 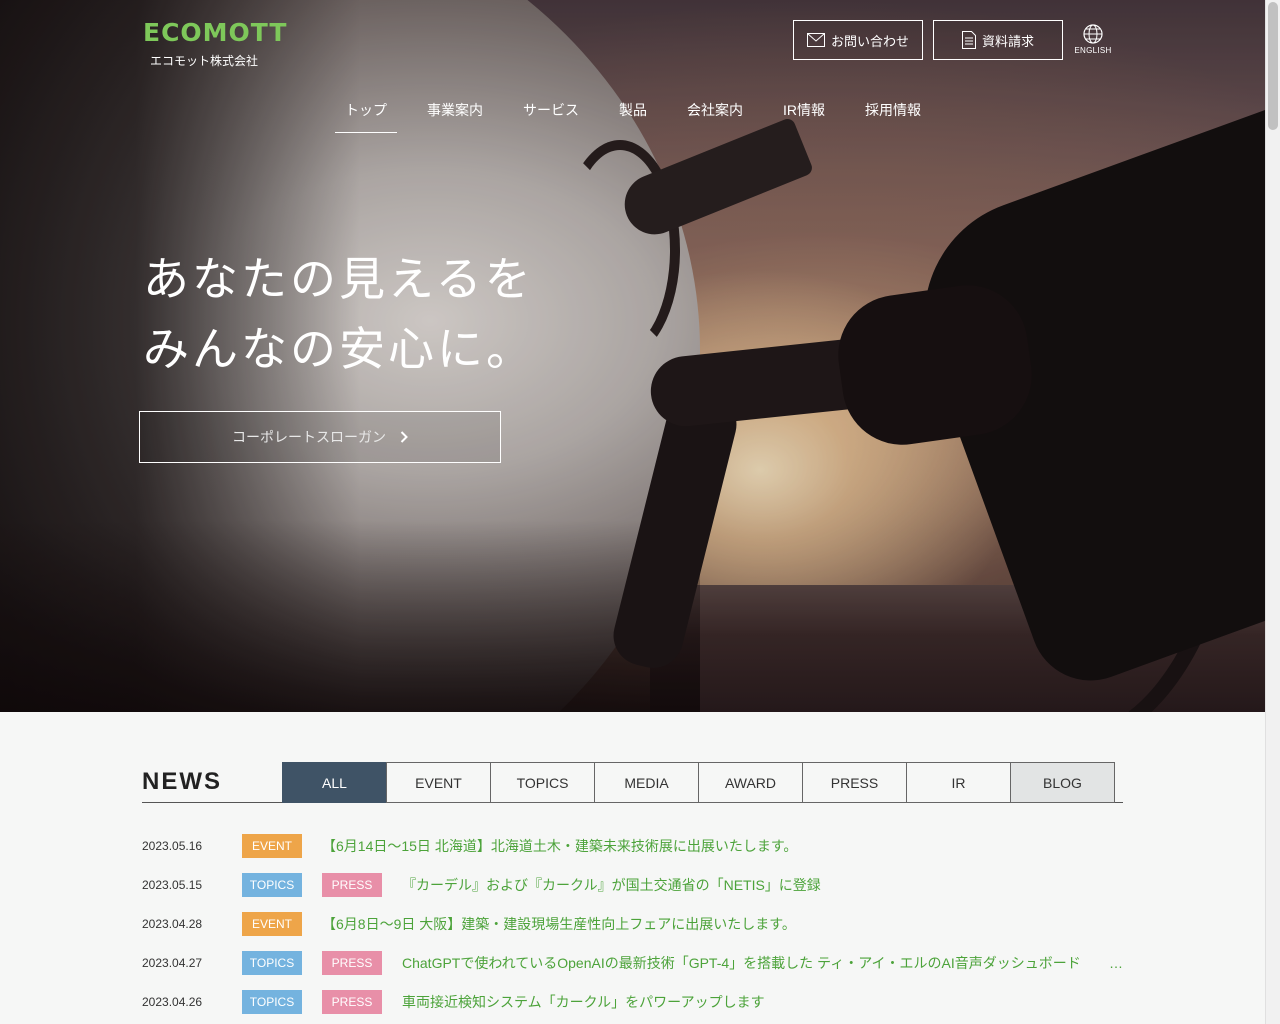 I want to click on news-link: 【6月14日～15日 北海道】北海道土木・建築未来技術展に出展いたします。, so click(x=559, y=846).